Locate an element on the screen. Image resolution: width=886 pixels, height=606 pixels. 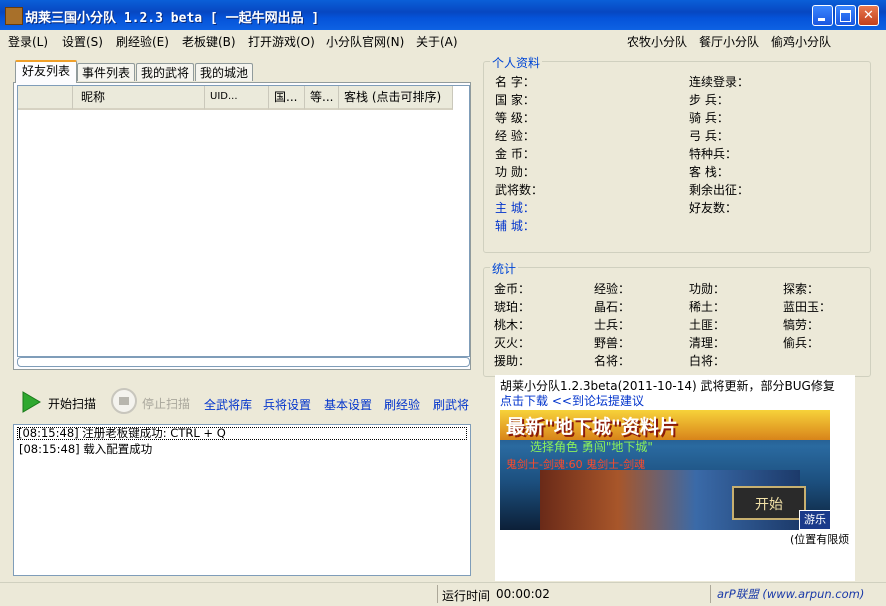
play-icon is located at coordinates (31, 402).